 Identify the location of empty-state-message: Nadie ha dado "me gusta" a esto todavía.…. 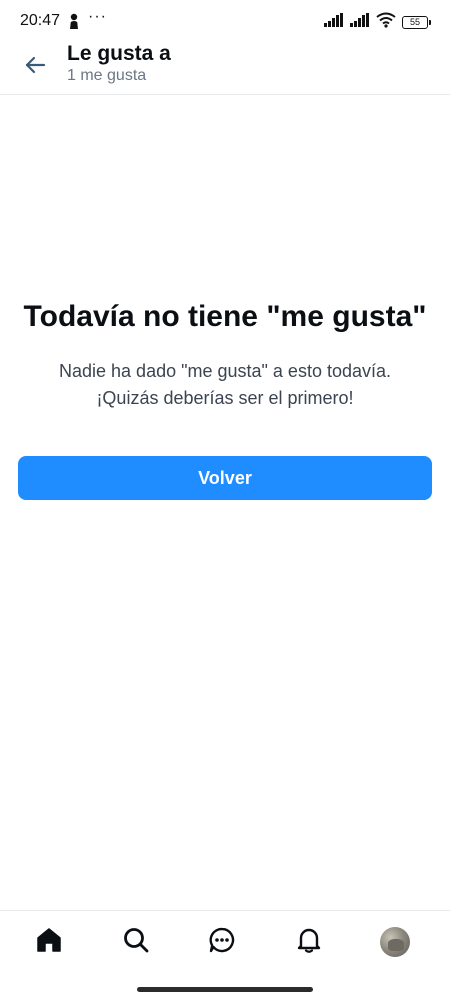
(225, 385).